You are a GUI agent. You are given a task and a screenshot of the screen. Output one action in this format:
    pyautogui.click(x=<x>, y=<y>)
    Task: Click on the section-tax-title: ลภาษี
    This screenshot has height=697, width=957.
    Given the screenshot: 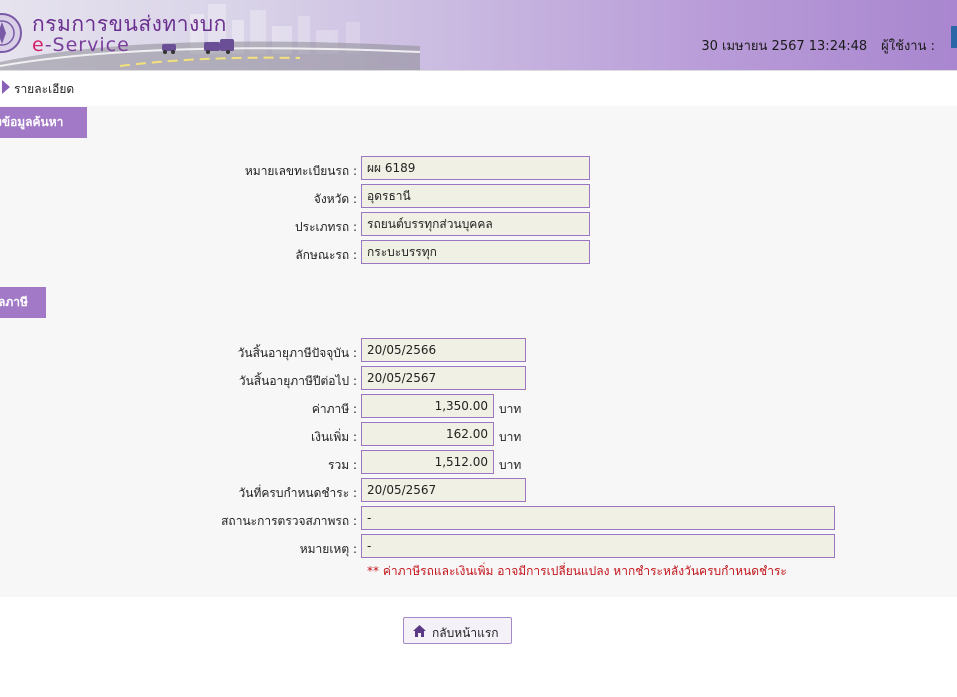 What is the action you would take?
    pyautogui.click(x=14, y=302)
    